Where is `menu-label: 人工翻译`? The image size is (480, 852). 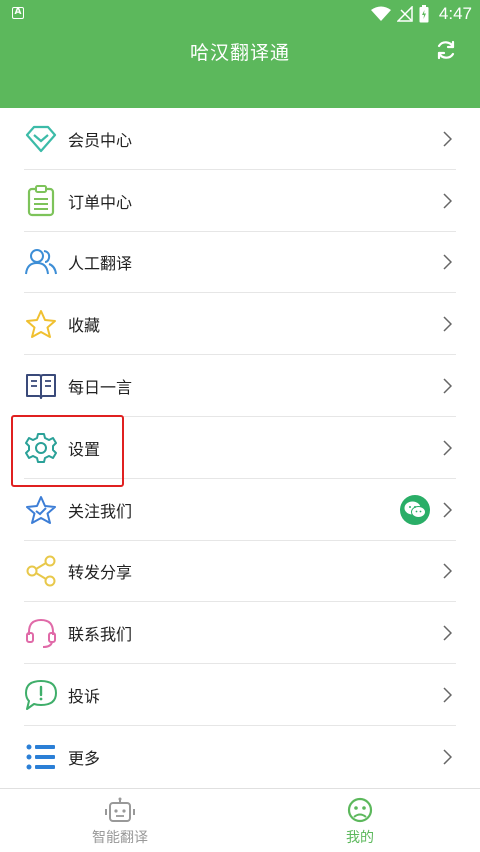 menu-label: 人工翻译 is located at coordinates (100, 264).